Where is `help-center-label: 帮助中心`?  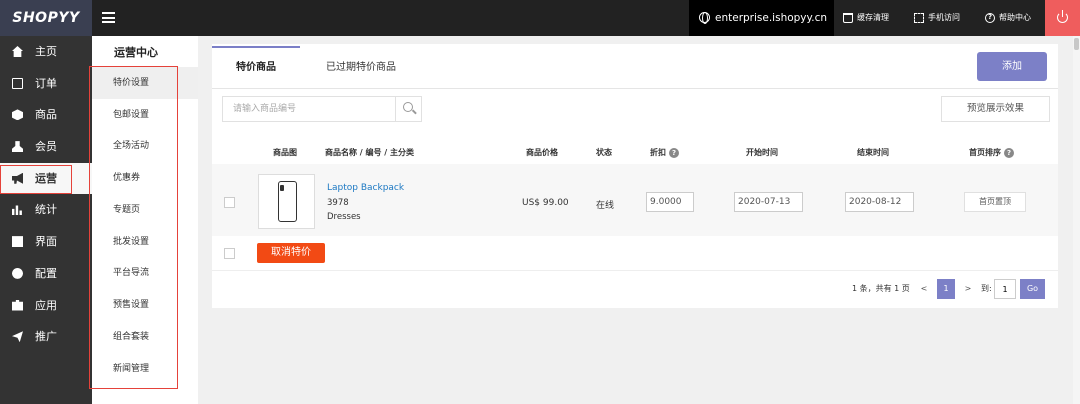 help-center-label: 帮助中心 is located at coordinates (1015, 17).